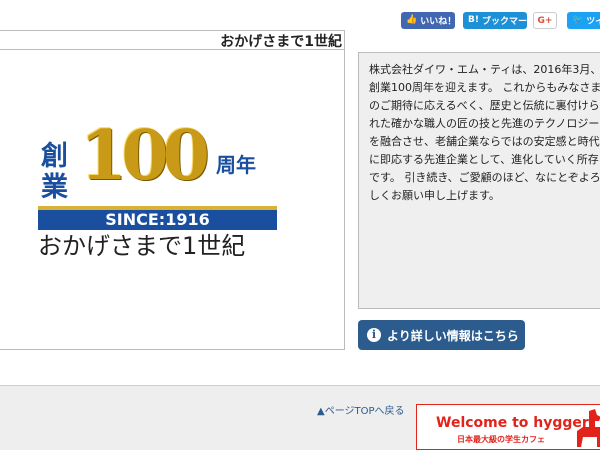 Image resolution: width=600 pixels, height=450 pixels. What do you see at coordinates (172, 40) in the screenshot?
I see `image-panel-header: おかげさまで1世紀` at bounding box center [172, 40].